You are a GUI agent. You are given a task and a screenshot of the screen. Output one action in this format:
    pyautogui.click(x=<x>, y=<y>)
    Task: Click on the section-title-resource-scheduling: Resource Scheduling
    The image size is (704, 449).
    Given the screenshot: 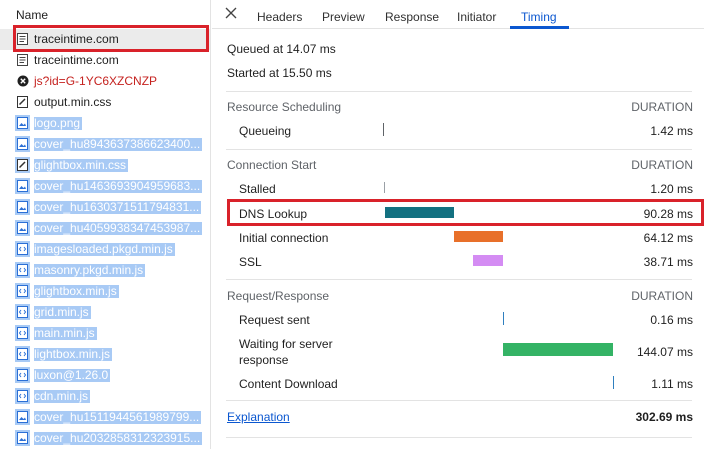 What is the action you would take?
    pyautogui.click(x=284, y=107)
    